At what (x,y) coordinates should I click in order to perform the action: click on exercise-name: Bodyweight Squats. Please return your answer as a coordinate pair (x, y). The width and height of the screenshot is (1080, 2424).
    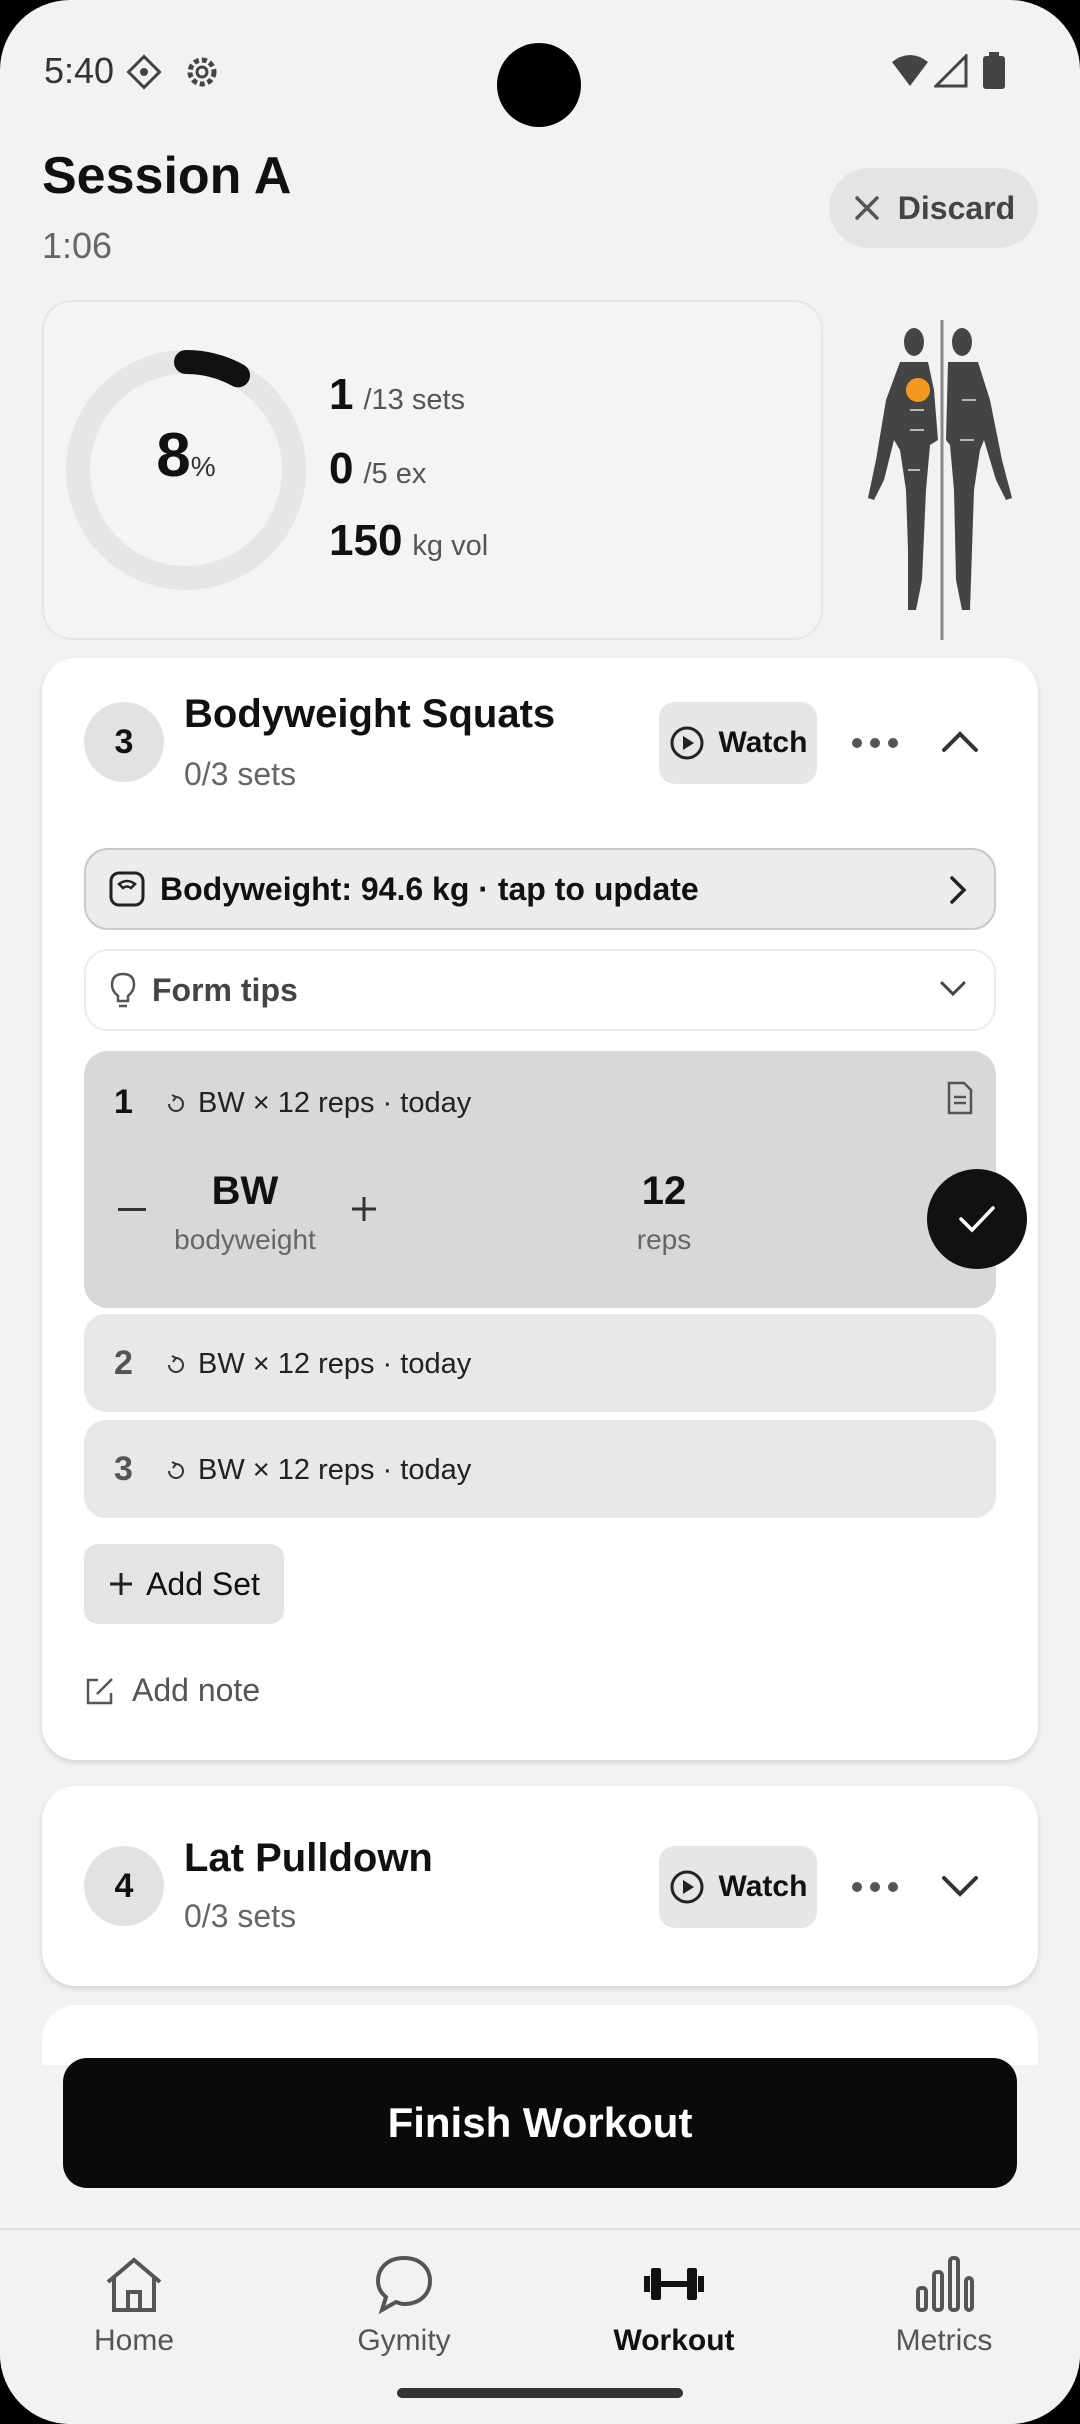
    Looking at the image, I should click on (370, 714).